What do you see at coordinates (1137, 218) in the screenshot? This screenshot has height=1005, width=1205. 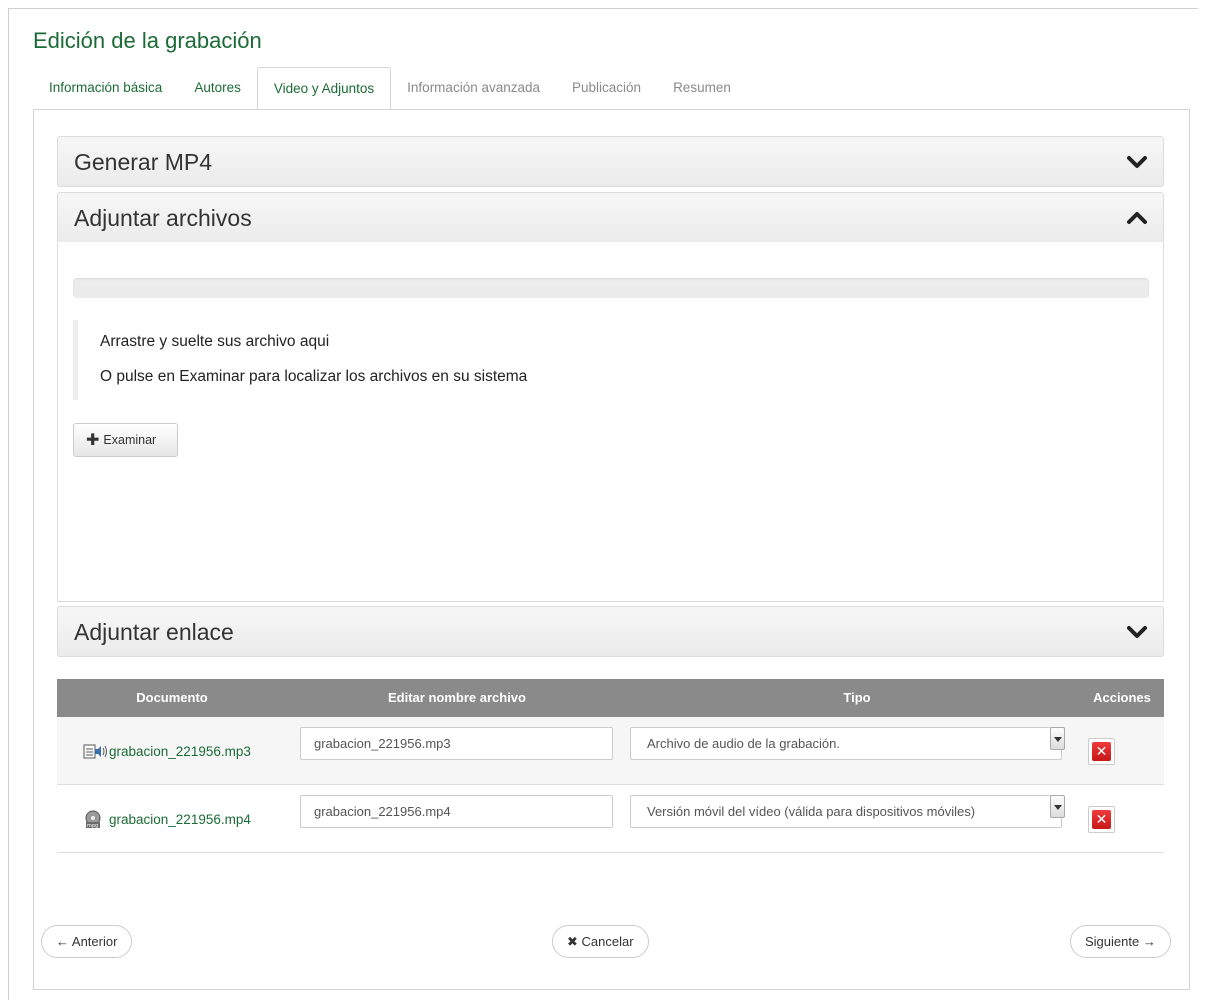 I see `chevron-up-icon` at bounding box center [1137, 218].